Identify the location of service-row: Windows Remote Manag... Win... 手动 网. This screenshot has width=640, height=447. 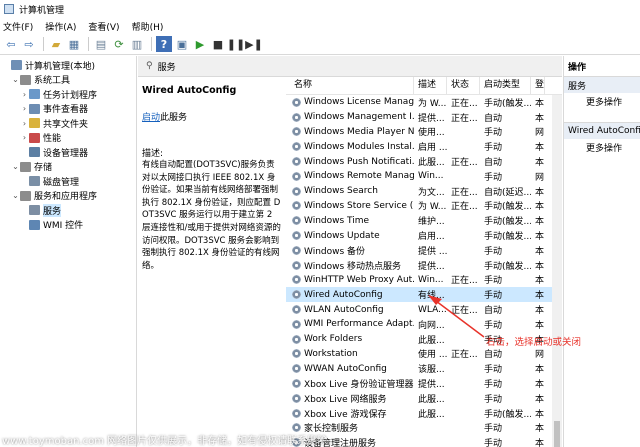
(424, 176).